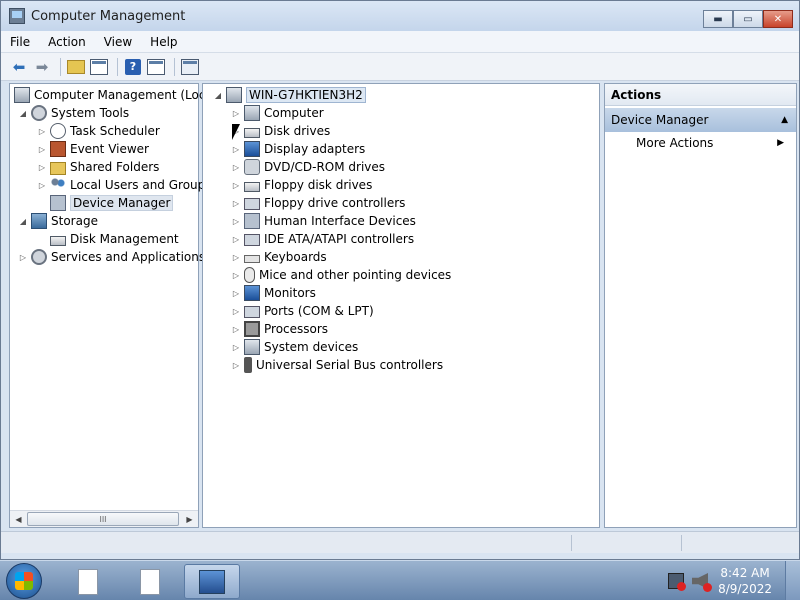  I want to click on help-button: ?, so click(133, 67).